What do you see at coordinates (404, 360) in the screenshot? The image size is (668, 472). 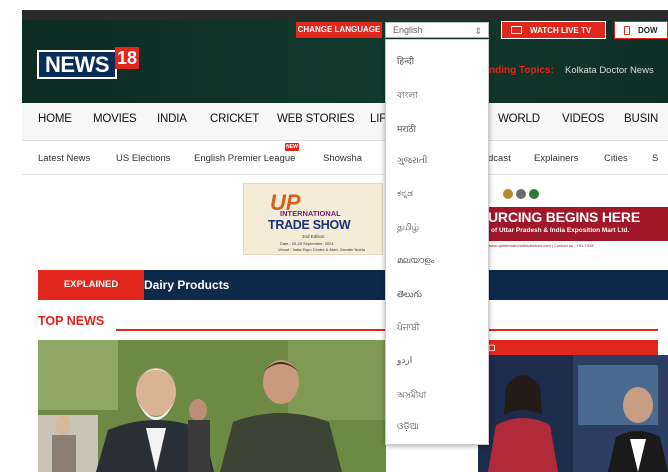 I see `language-option-urdu: اردو` at bounding box center [404, 360].